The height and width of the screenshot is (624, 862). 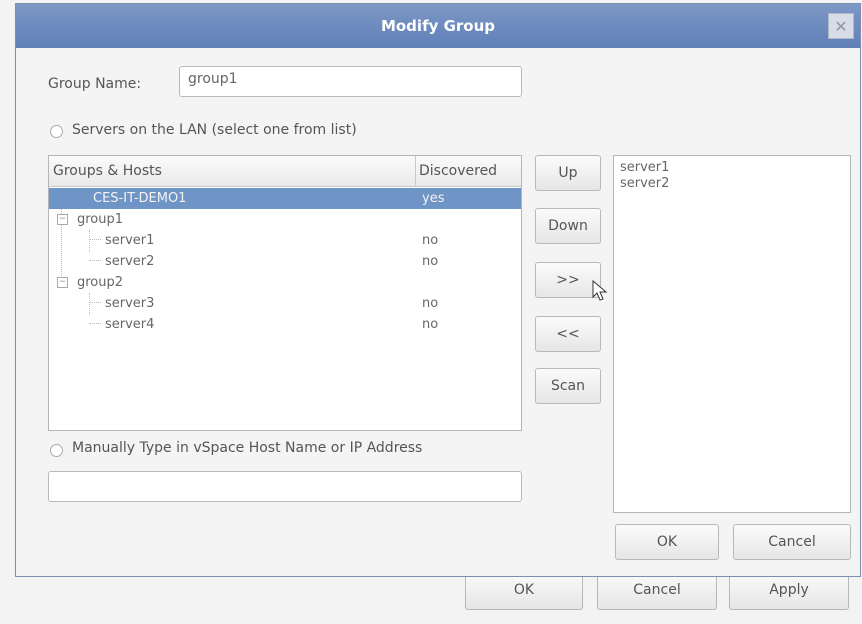 What do you see at coordinates (130, 240) in the screenshot?
I see `tree-row-name: server1` at bounding box center [130, 240].